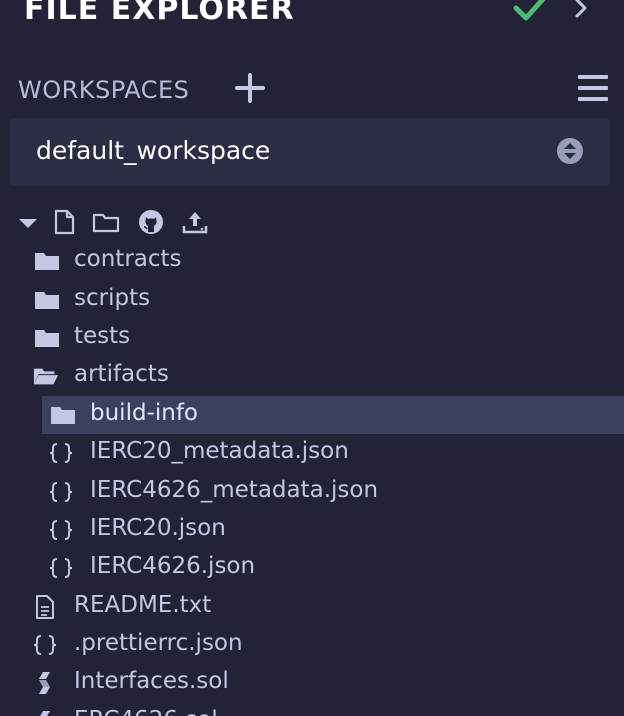 This screenshot has height=716, width=624. What do you see at coordinates (121, 374) in the screenshot?
I see `tree-item-label: artifacts` at bounding box center [121, 374].